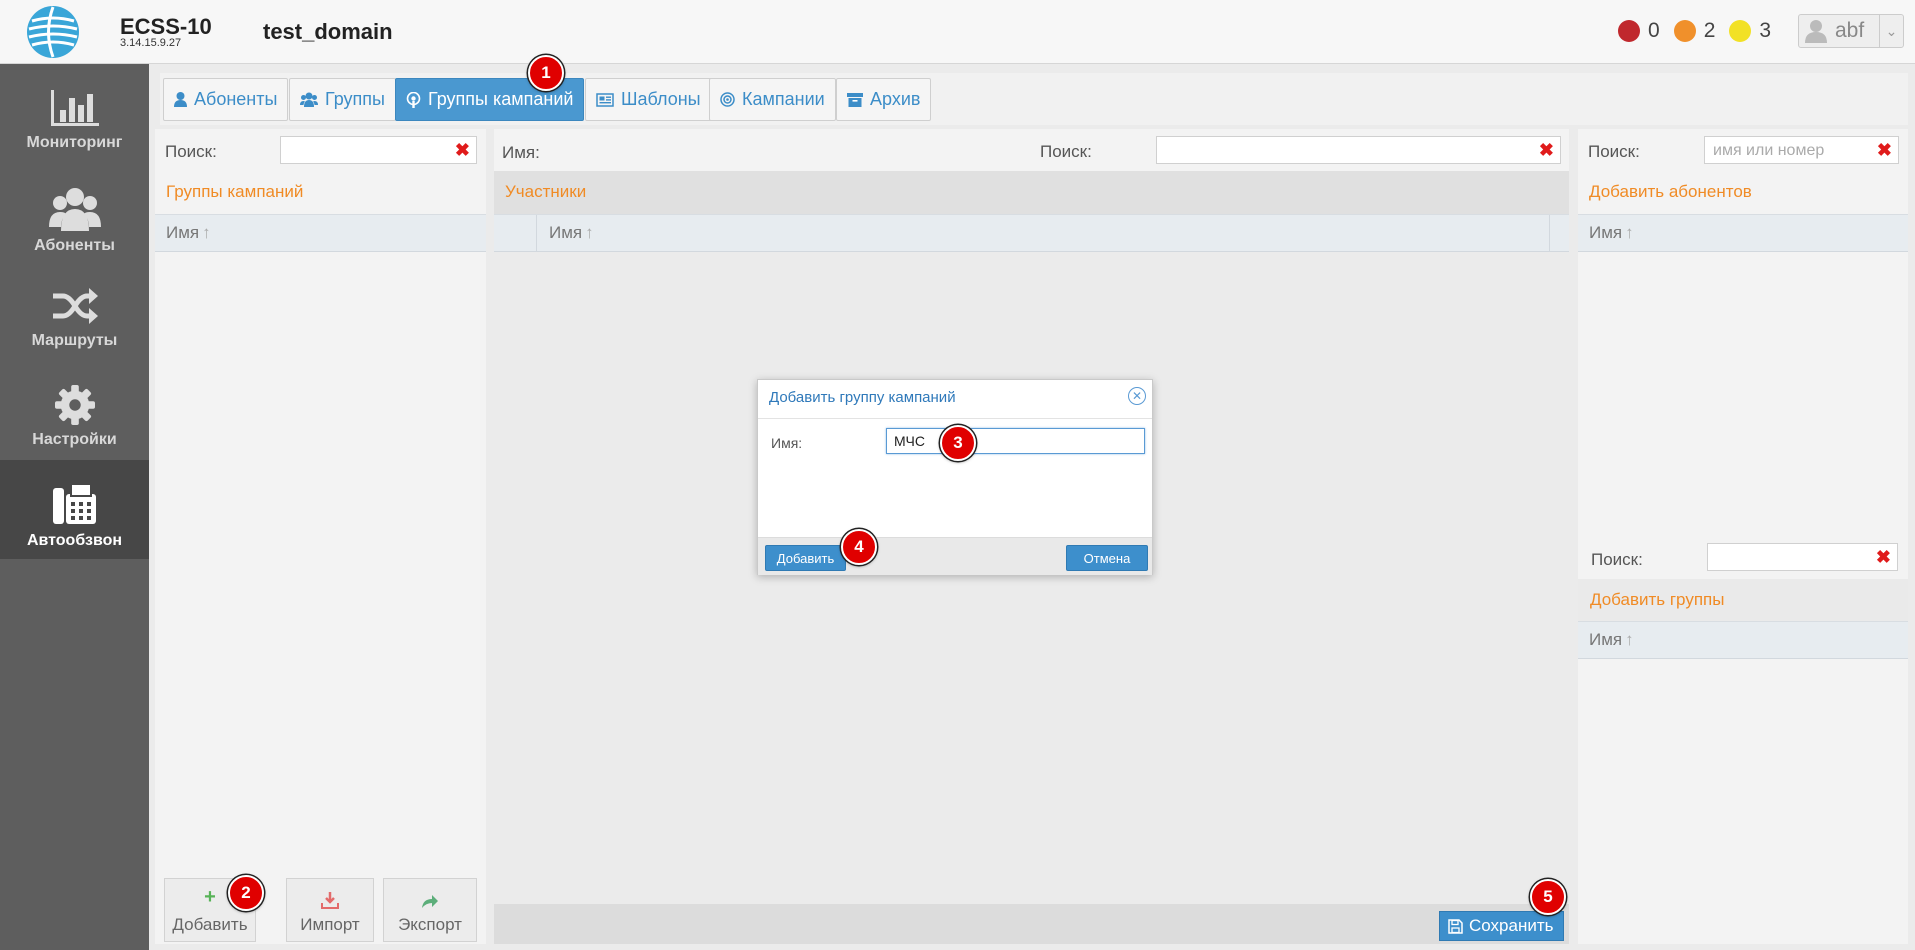 The height and width of the screenshot is (950, 1915). What do you see at coordinates (1816, 31) in the screenshot?
I see `user-avatar-icon` at bounding box center [1816, 31].